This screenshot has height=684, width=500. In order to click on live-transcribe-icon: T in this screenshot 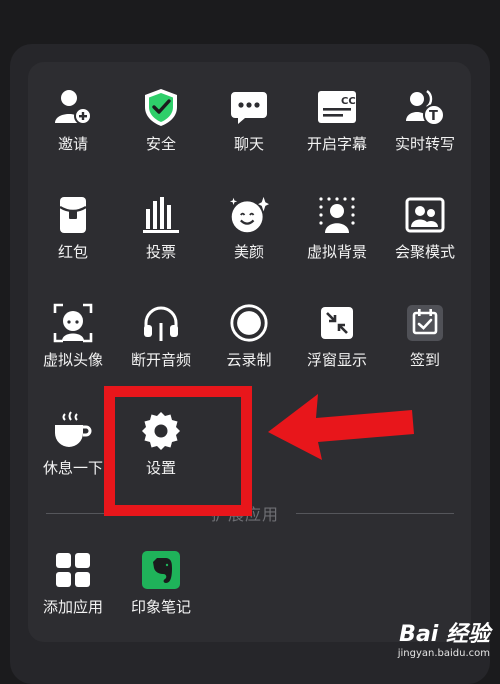, I will do `click(425, 107)`.